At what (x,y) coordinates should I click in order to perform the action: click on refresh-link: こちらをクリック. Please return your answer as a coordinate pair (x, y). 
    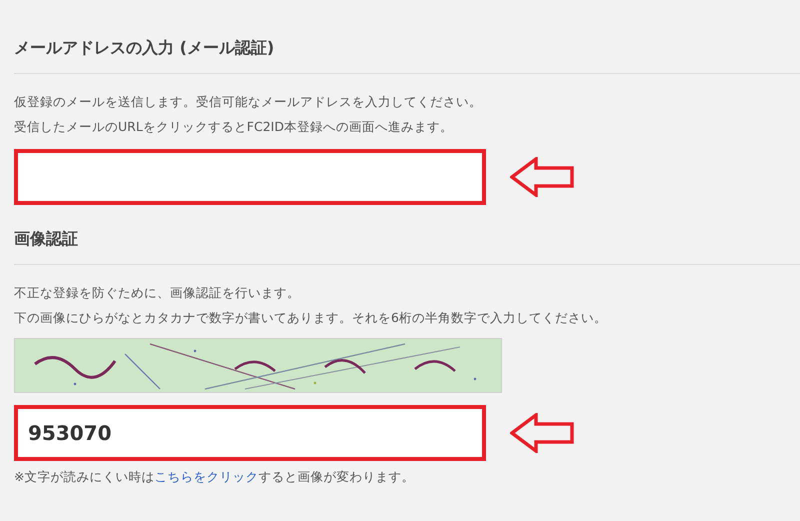
    Looking at the image, I should click on (206, 476).